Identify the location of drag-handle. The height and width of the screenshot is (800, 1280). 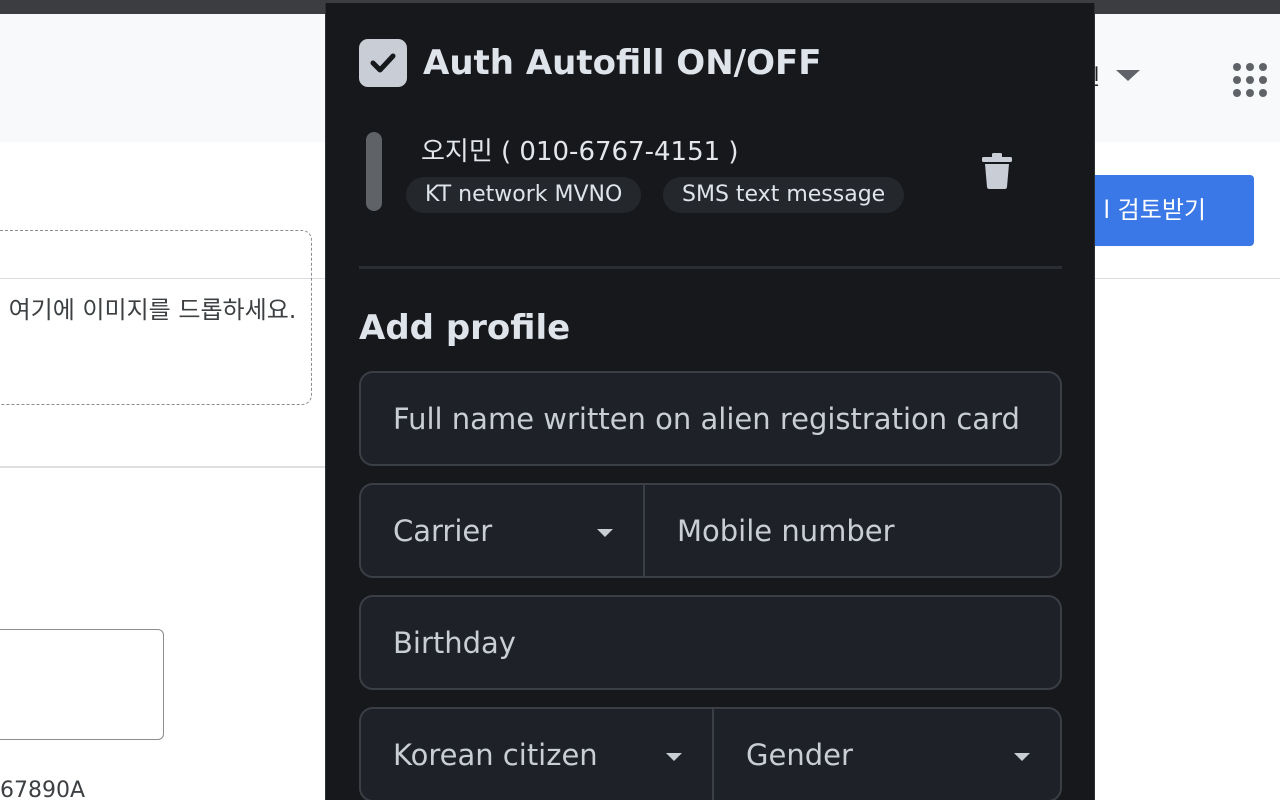
(374, 171).